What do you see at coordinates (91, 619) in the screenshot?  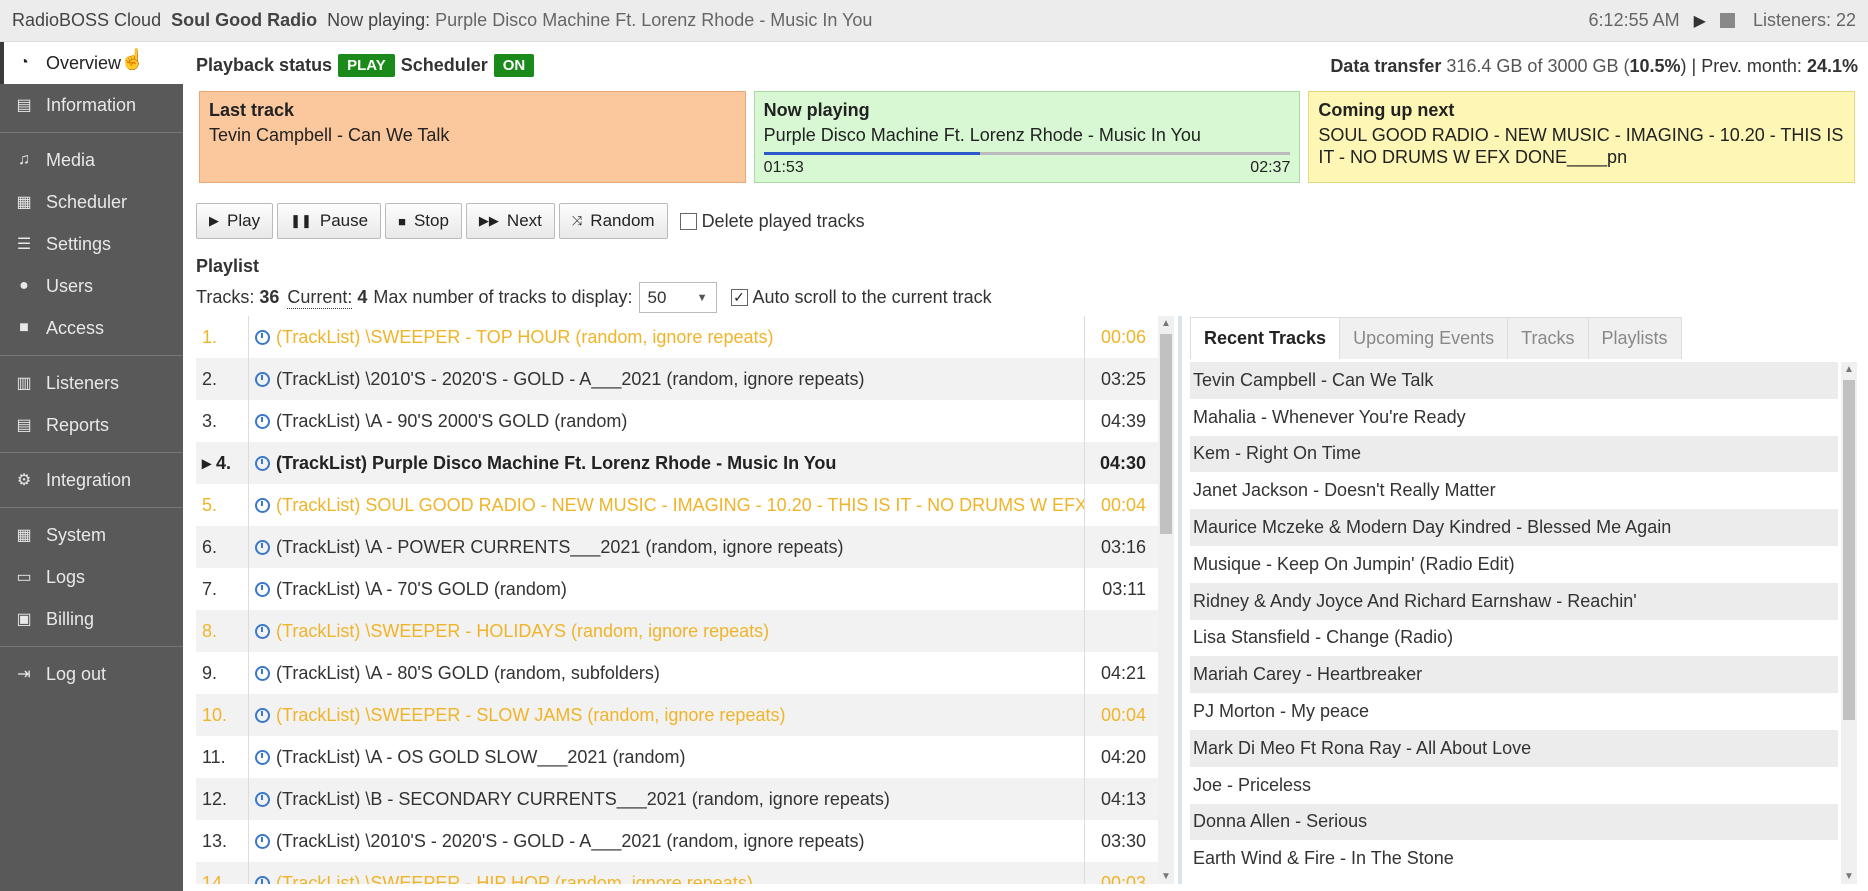 I see `sidebar-item-billing: ▣ Billing` at bounding box center [91, 619].